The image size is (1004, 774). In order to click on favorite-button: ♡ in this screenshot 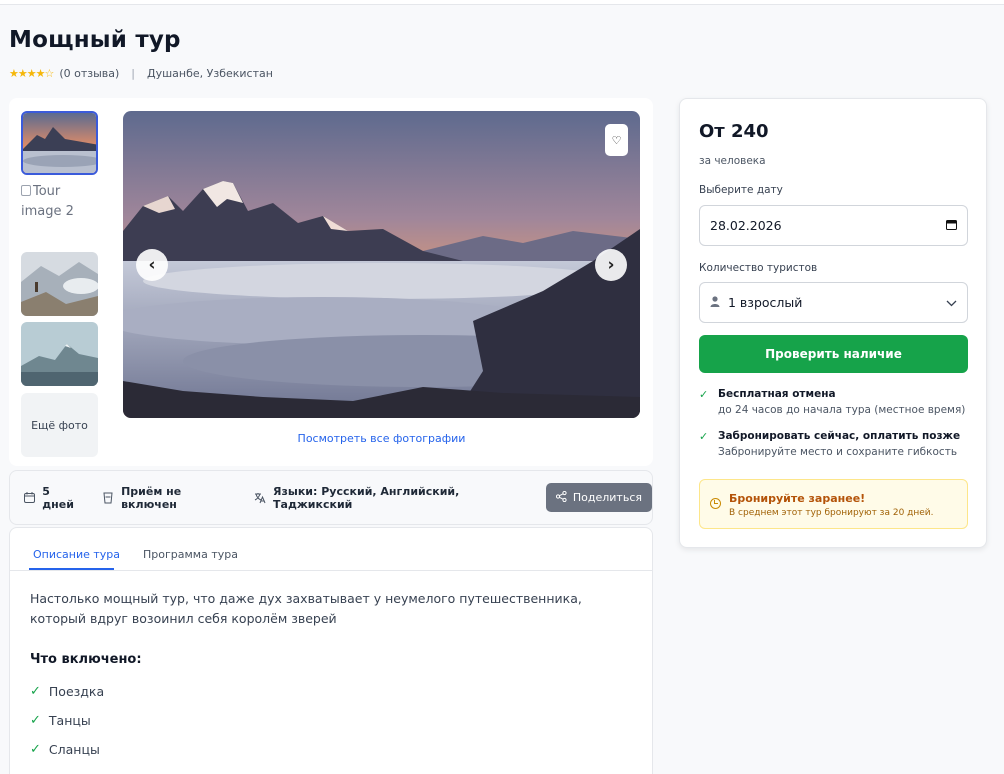, I will do `click(616, 140)`.